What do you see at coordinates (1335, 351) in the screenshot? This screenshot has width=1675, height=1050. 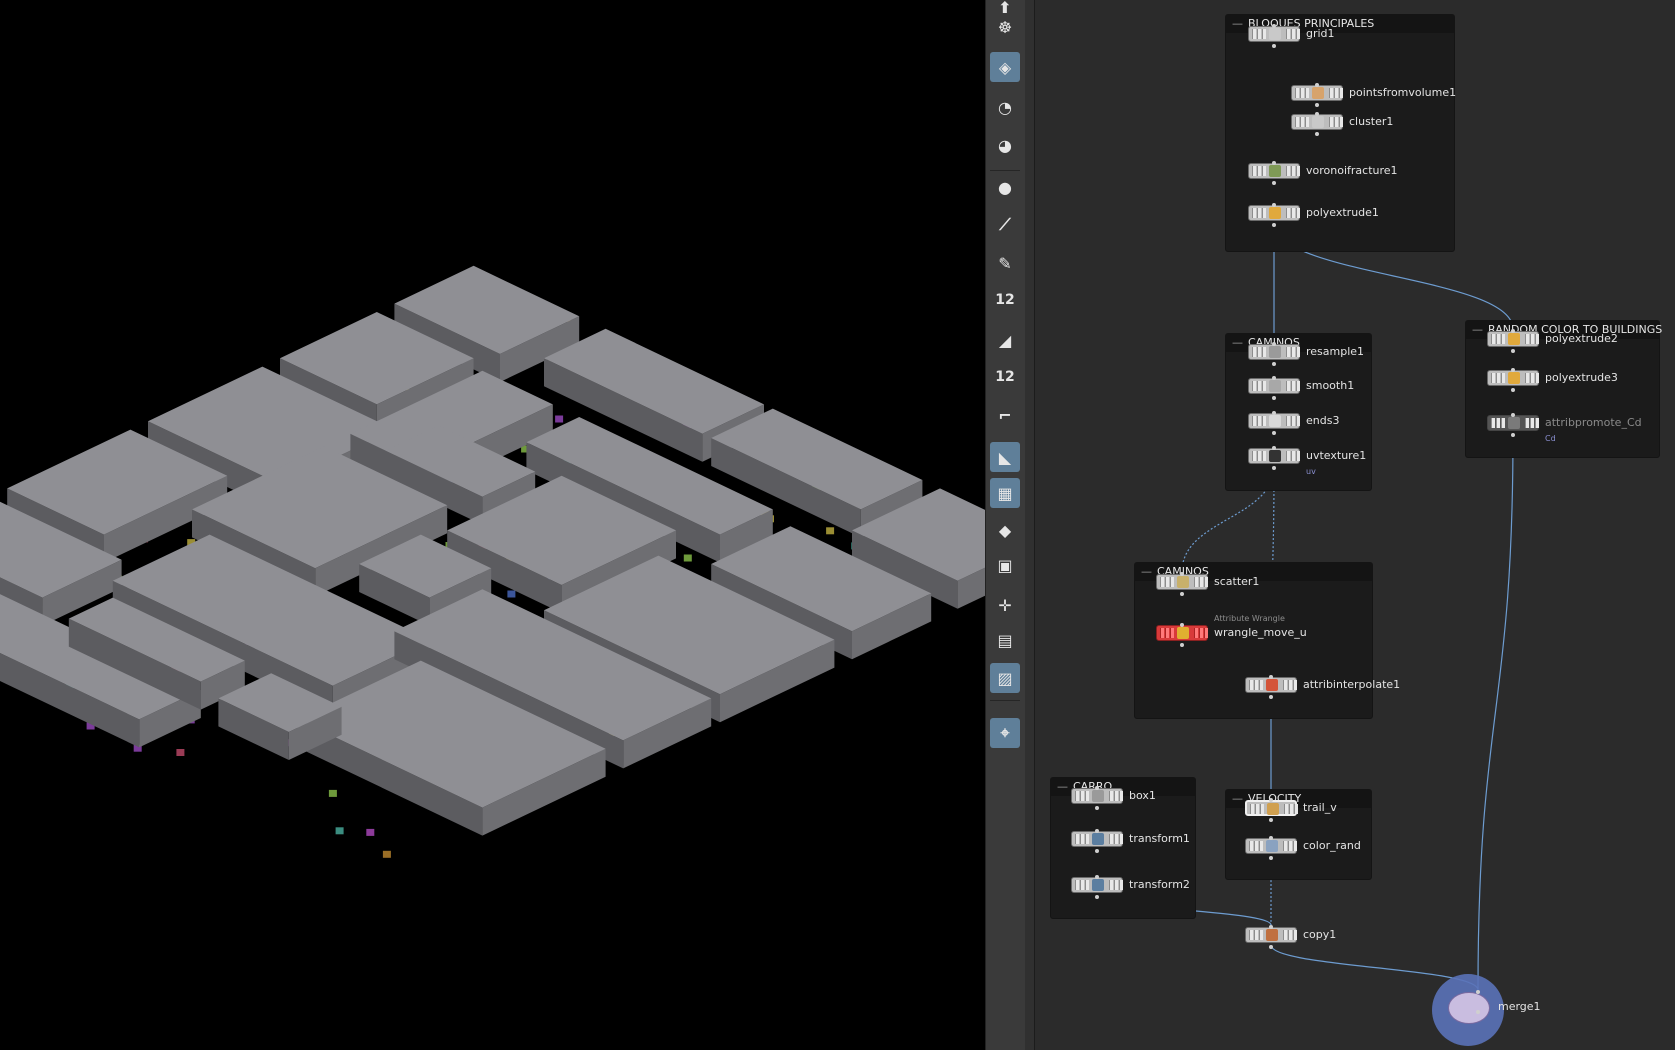 I see `node-label: resample1` at bounding box center [1335, 351].